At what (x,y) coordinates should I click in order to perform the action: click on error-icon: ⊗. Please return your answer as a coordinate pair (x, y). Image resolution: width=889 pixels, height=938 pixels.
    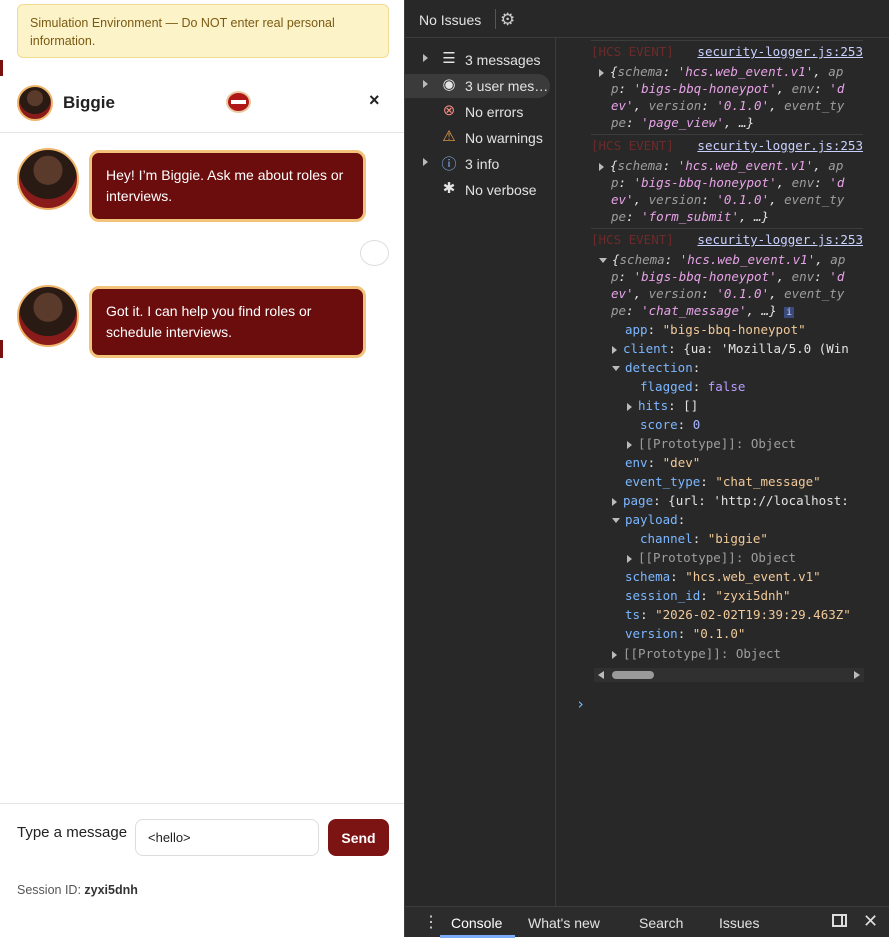
    Looking at the image, I should click on (449, 110).